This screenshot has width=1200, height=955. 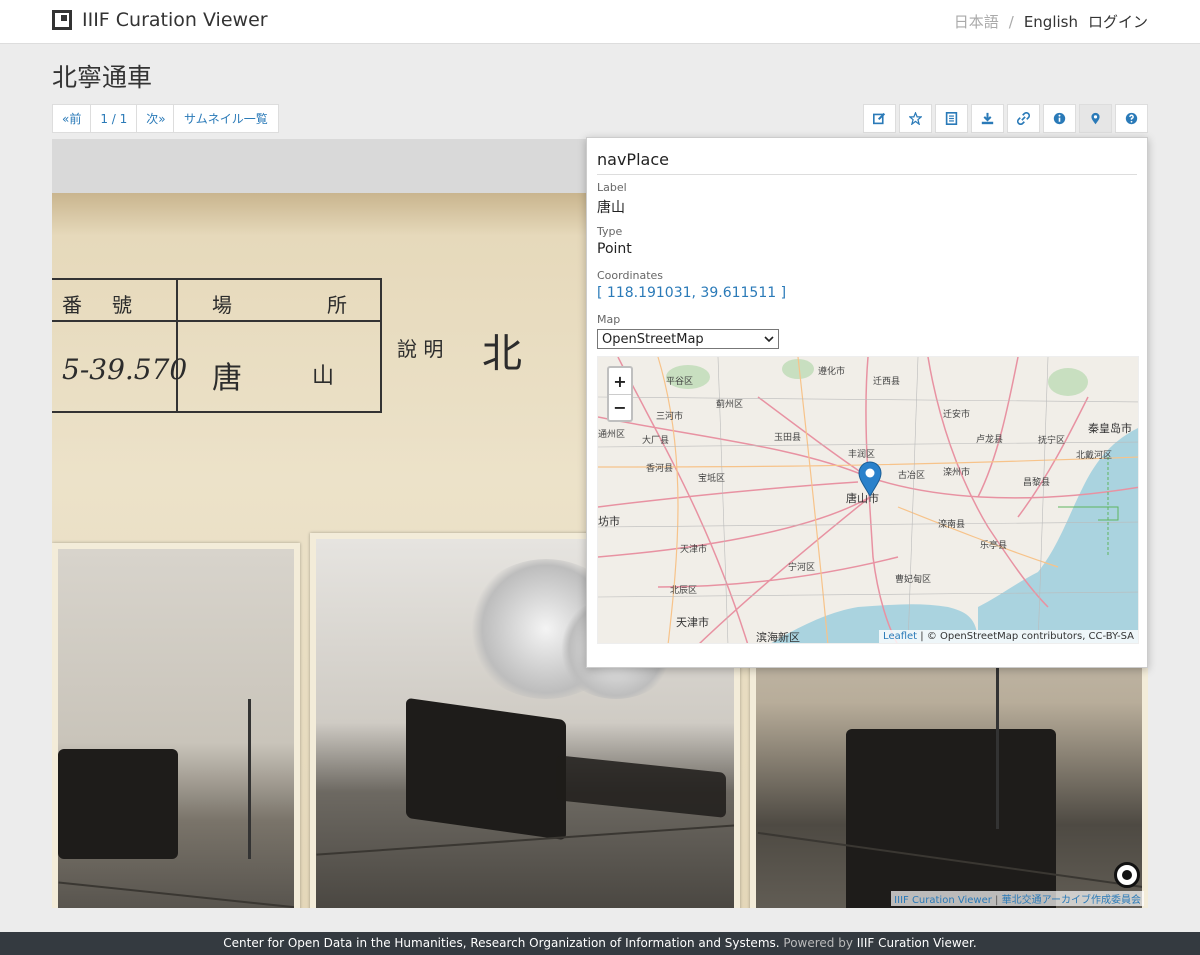 I want to click on zoom-out-button: −, so click(x=620, y=407).